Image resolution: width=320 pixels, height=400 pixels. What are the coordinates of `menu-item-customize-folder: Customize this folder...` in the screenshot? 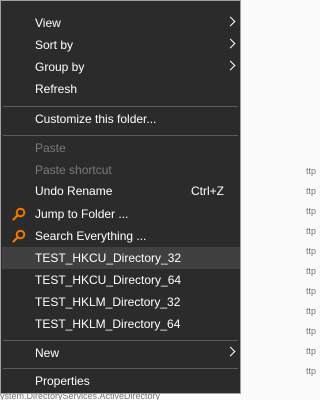 It's located at (121, 119).